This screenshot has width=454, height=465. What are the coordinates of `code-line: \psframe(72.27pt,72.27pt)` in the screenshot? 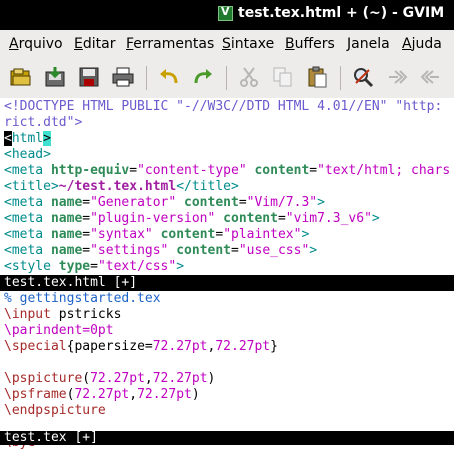 It's located at (102, 395).